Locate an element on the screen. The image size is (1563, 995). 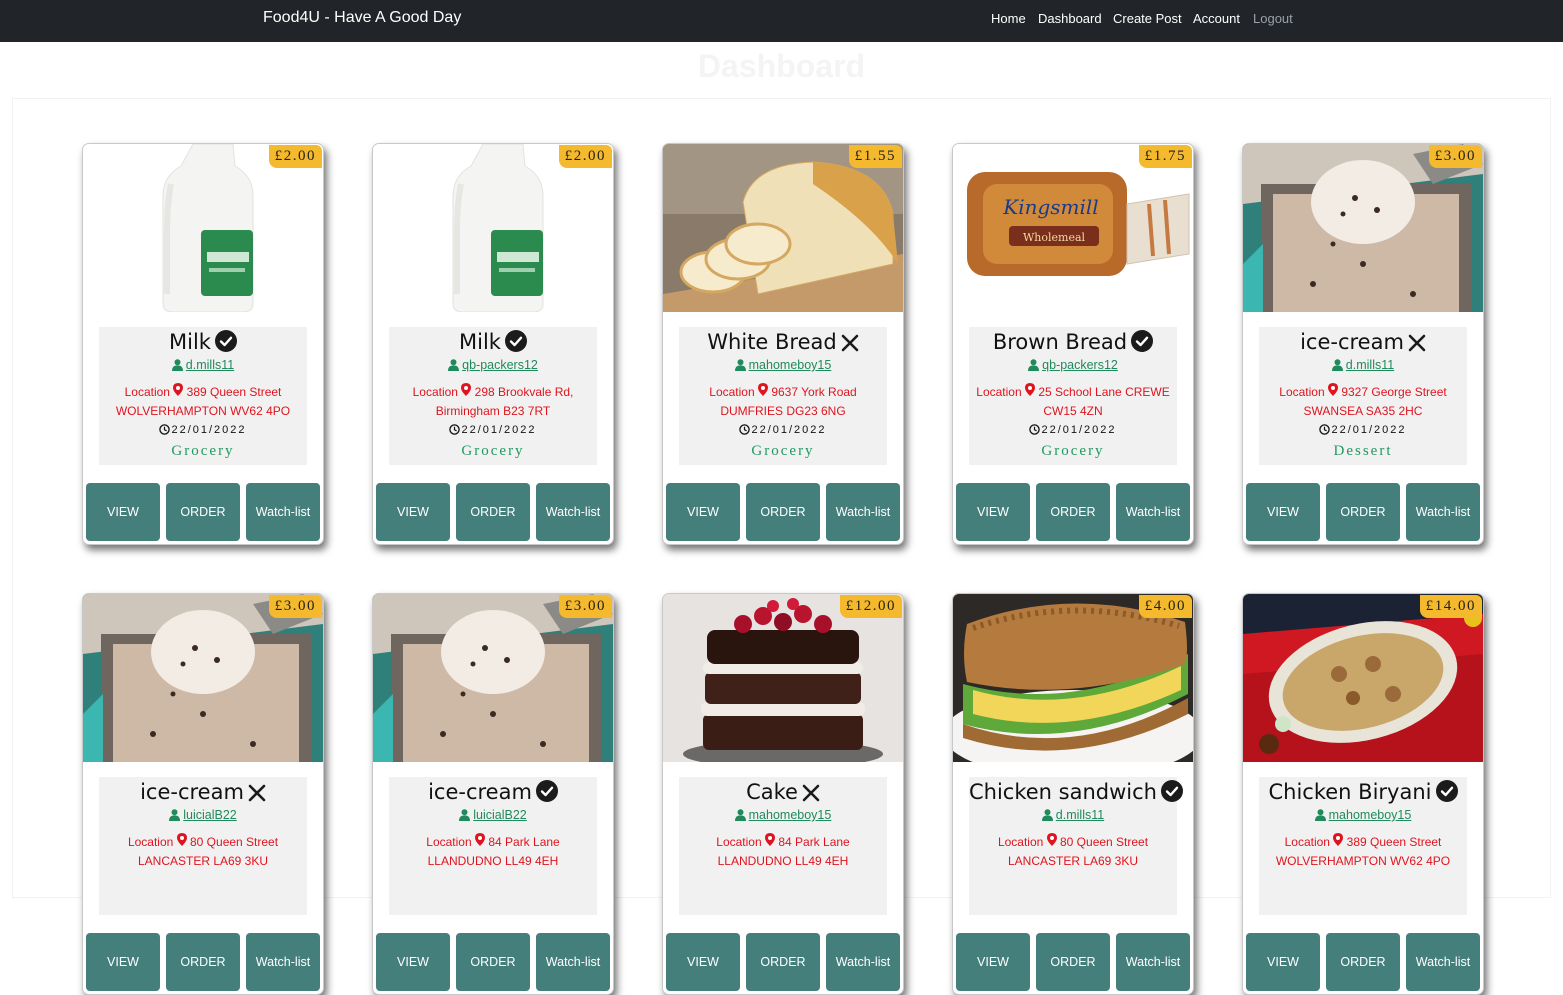
nav-logout: Logout is located at coordinates (1273, 18).